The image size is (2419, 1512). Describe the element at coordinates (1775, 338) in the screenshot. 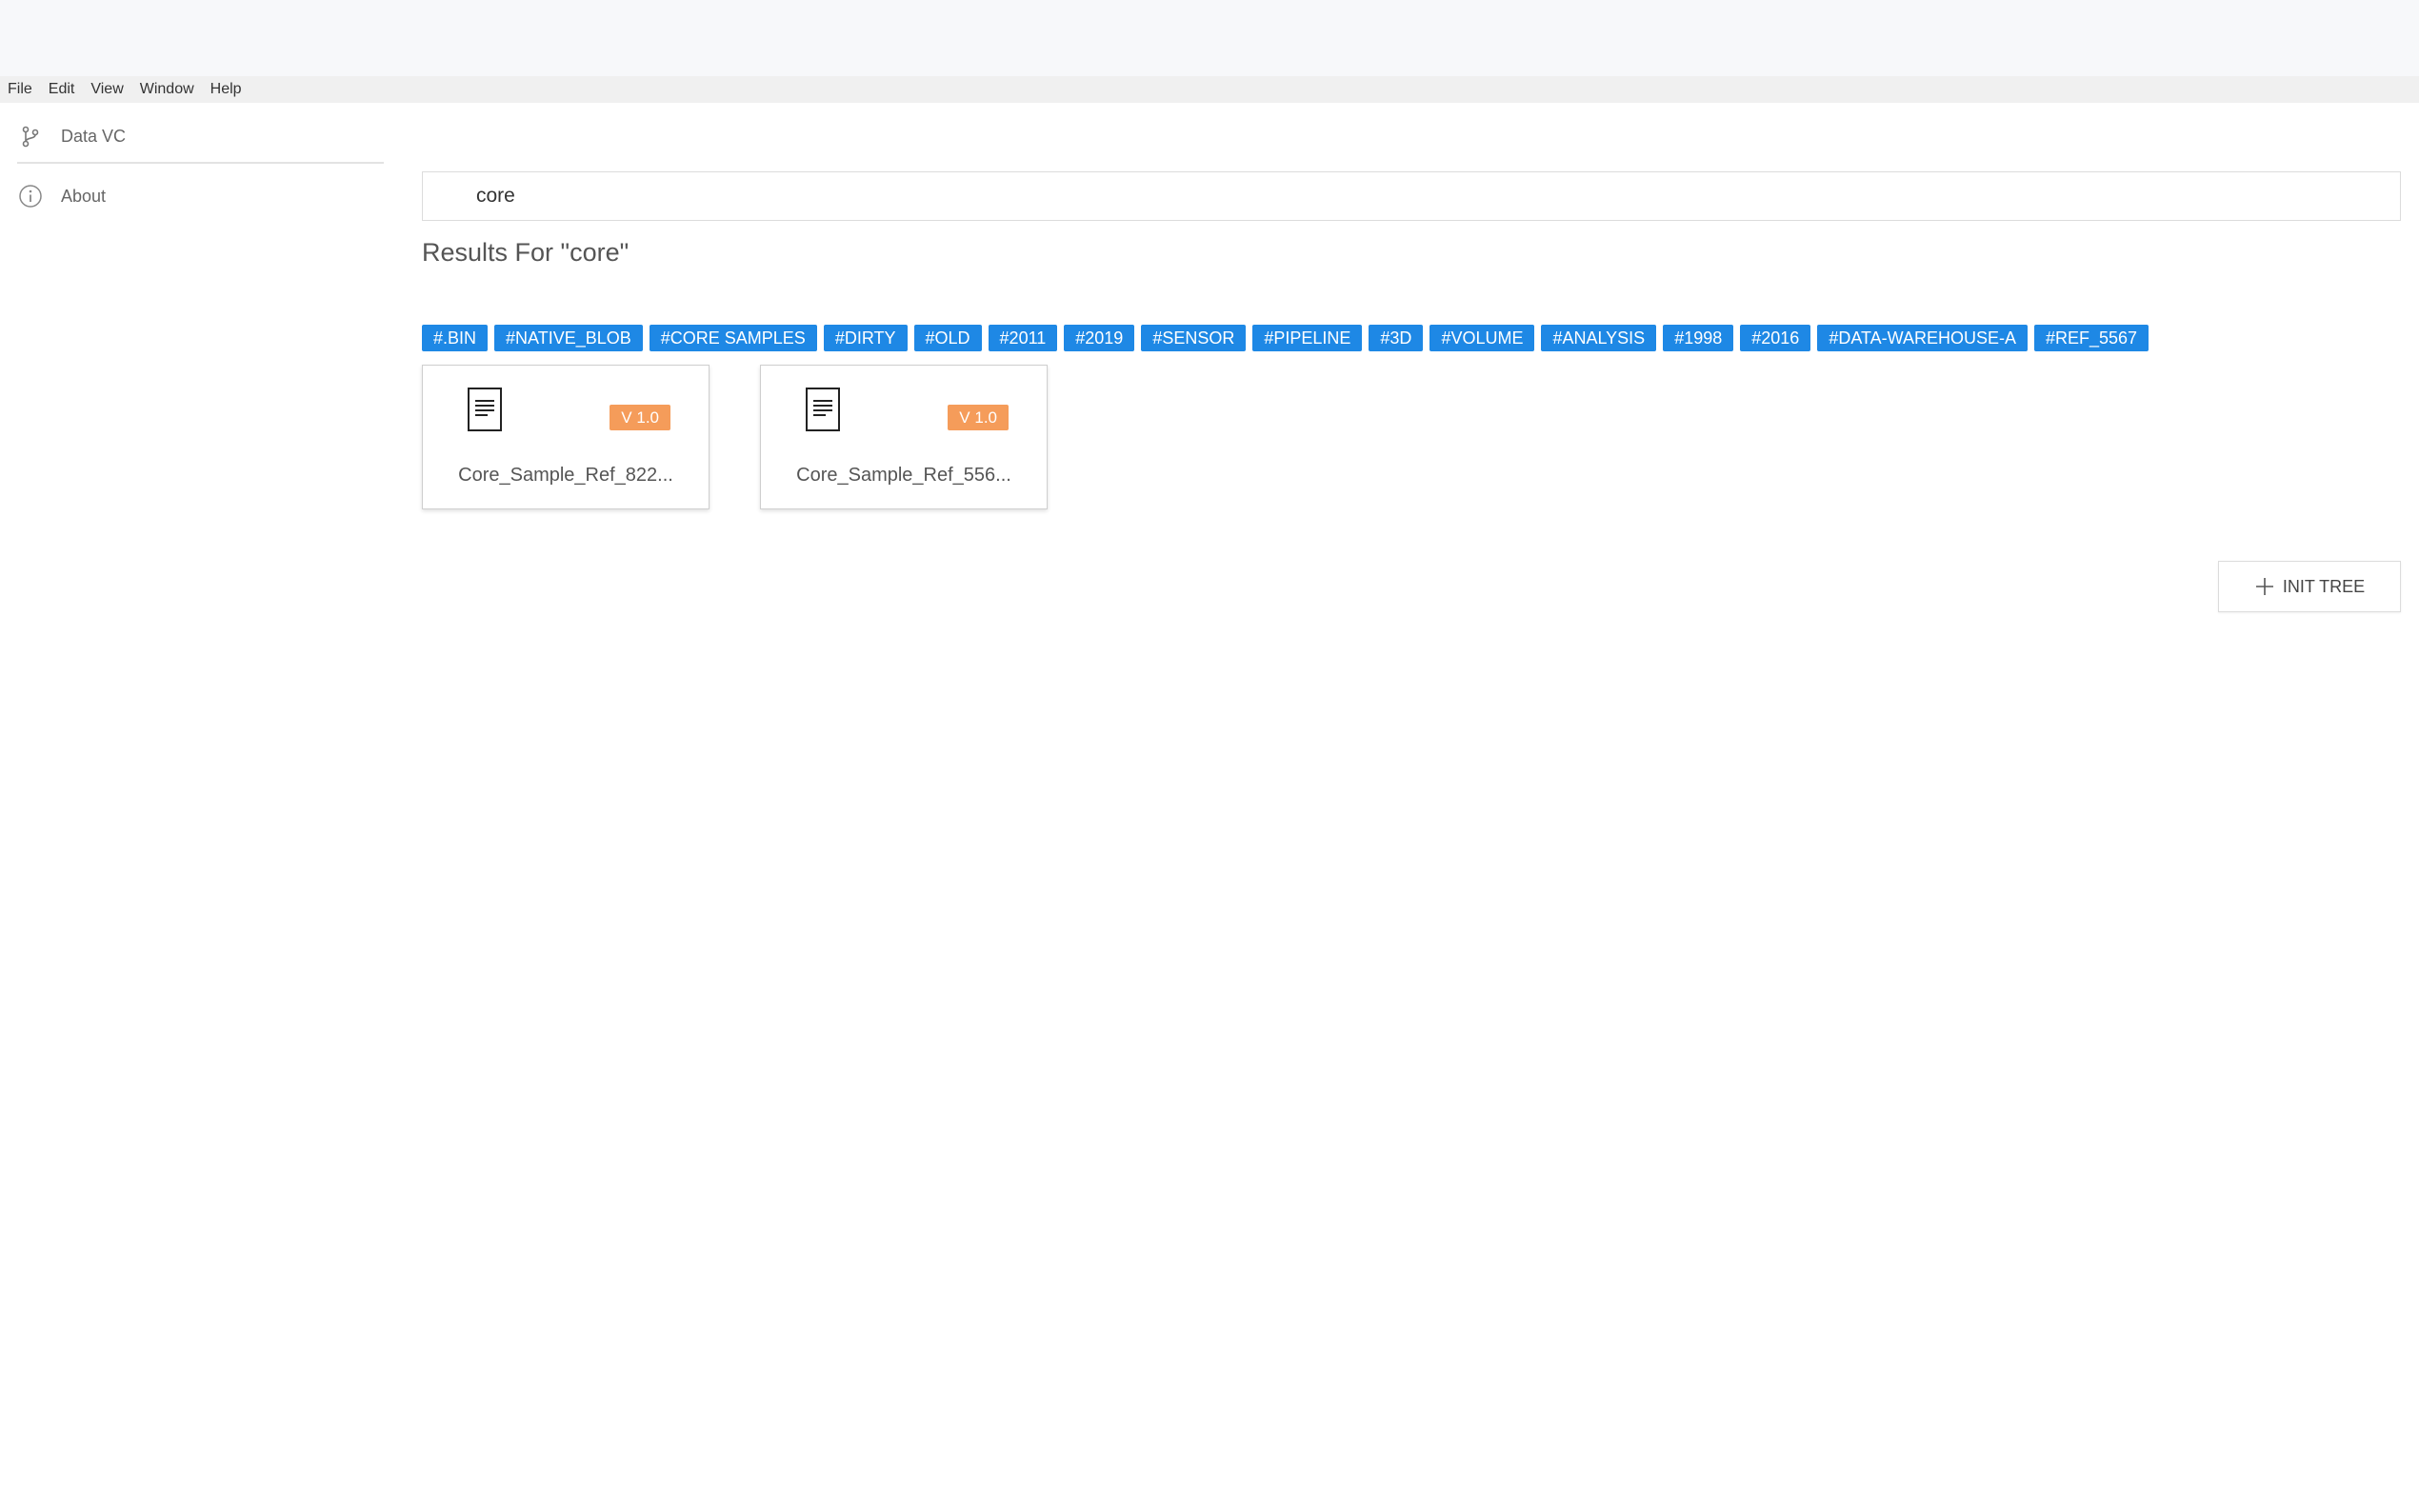

I see `tag-2016: #2016` at that location.